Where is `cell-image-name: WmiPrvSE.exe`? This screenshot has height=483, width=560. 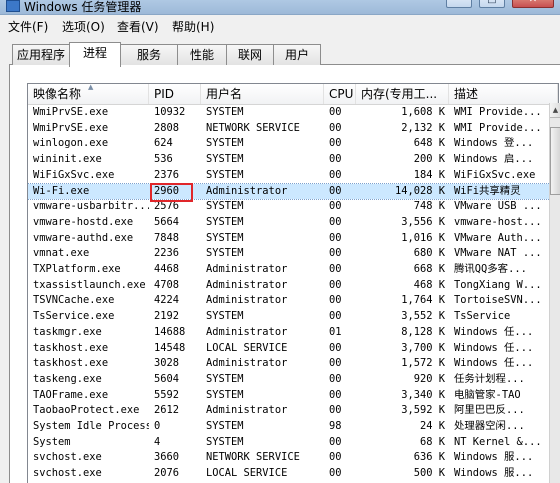 cell-image-name: WmiPrvSE.exe is located at coordinates (71, 112).